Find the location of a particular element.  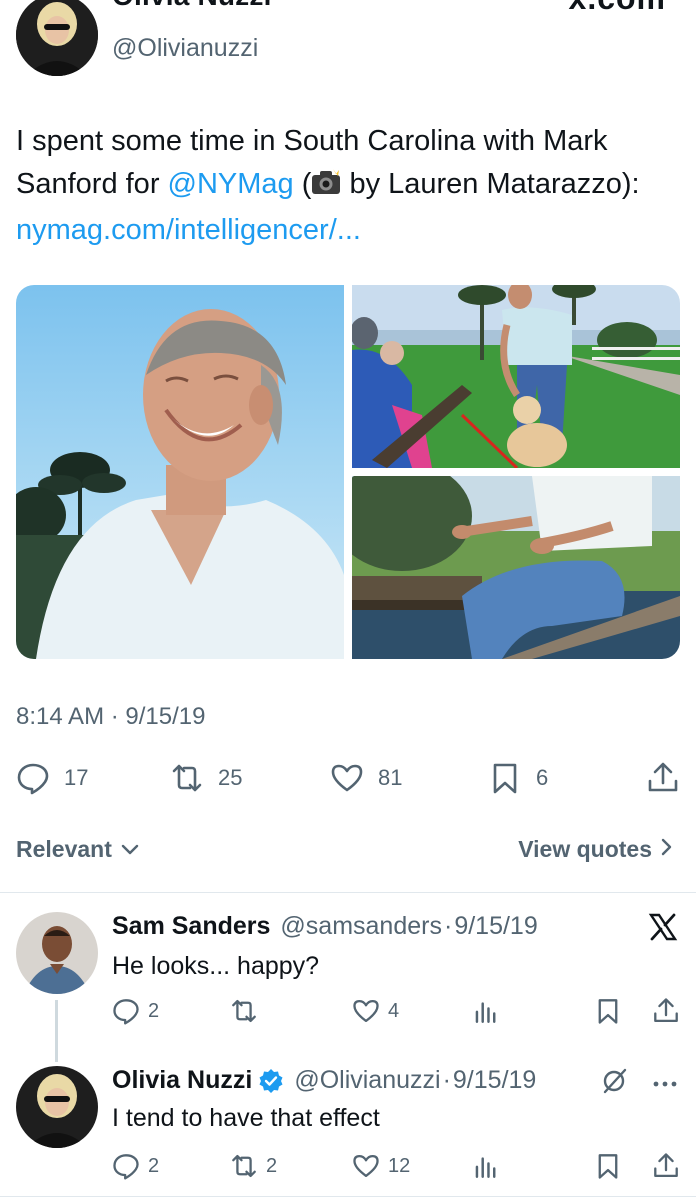

grok-icon is located at coordinates (615, 1083).